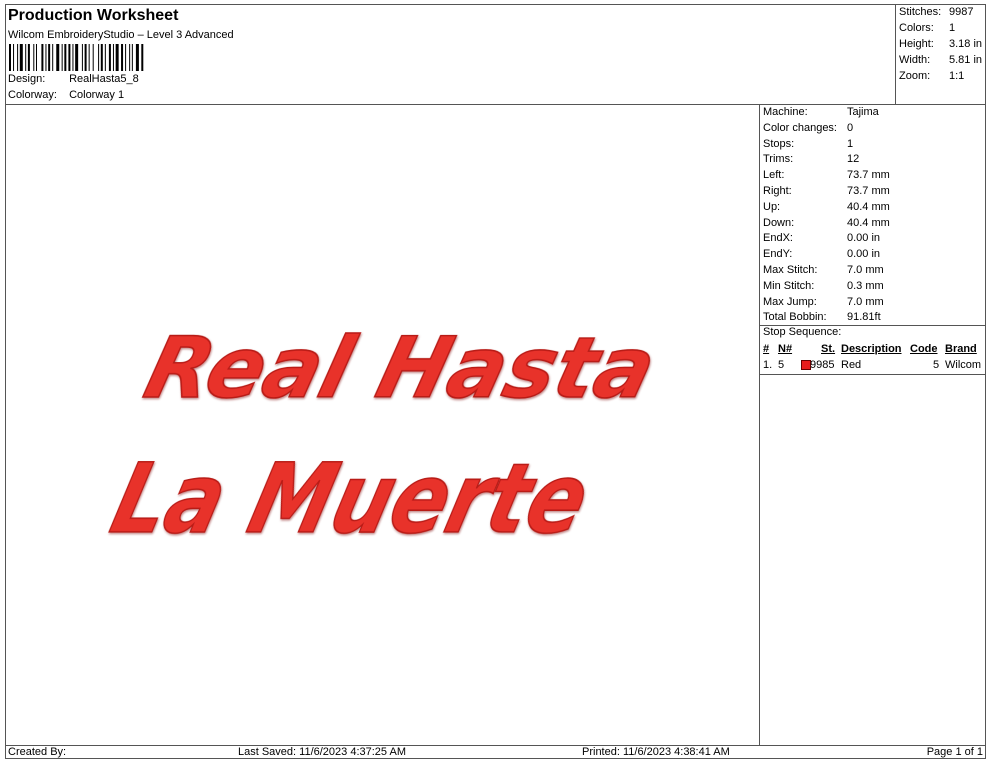  What do you see at coordinates (826, 207) in the screenshot?
I see `info-row: Up: 40.4 mm` at bounding box center [826, 207].